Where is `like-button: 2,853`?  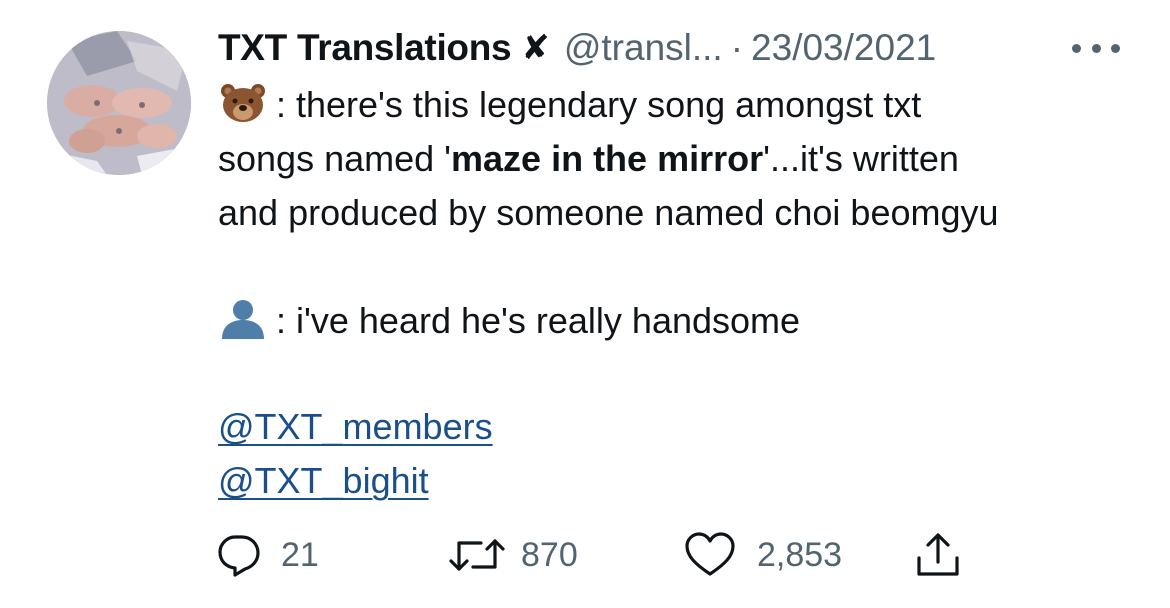 like-button: 2,853 is located at coordinates (762, 555).